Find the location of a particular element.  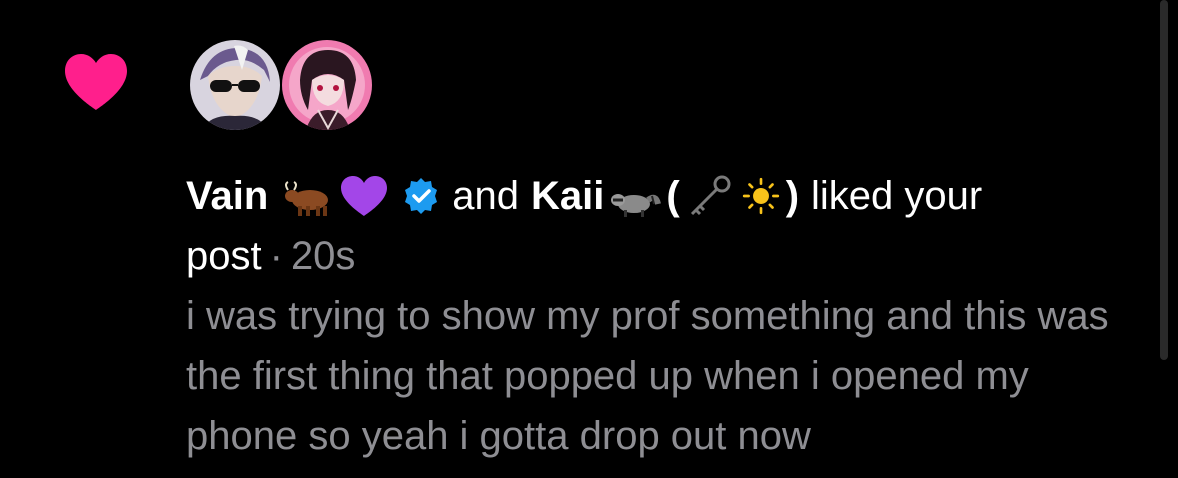

purple-heart-emoji-icon is located at coordinates (364, 196).